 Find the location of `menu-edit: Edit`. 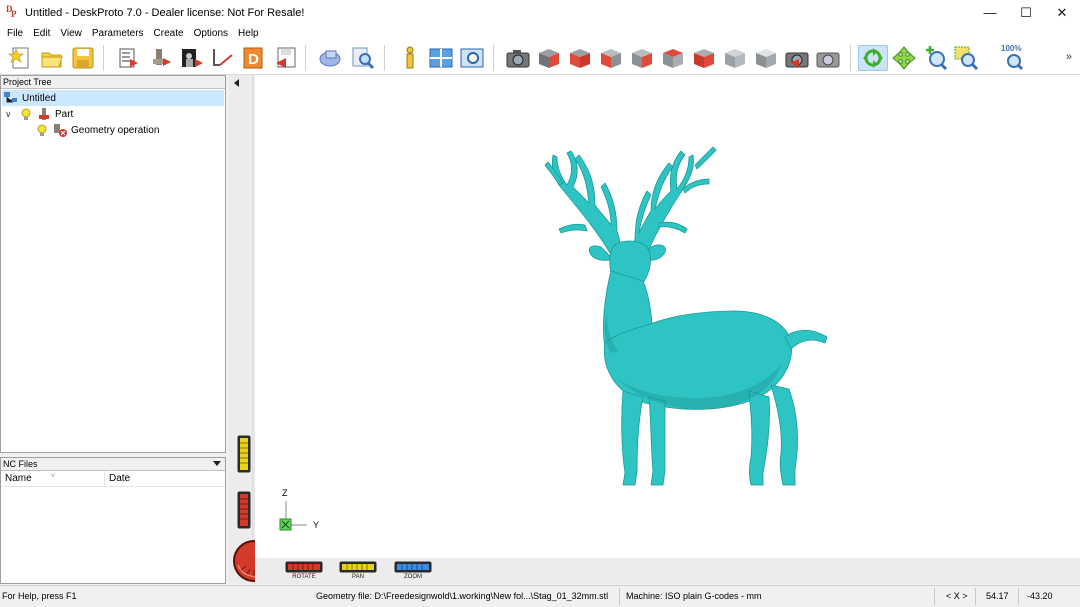

menu-edit: Edit is located at coordinates (41, 33).